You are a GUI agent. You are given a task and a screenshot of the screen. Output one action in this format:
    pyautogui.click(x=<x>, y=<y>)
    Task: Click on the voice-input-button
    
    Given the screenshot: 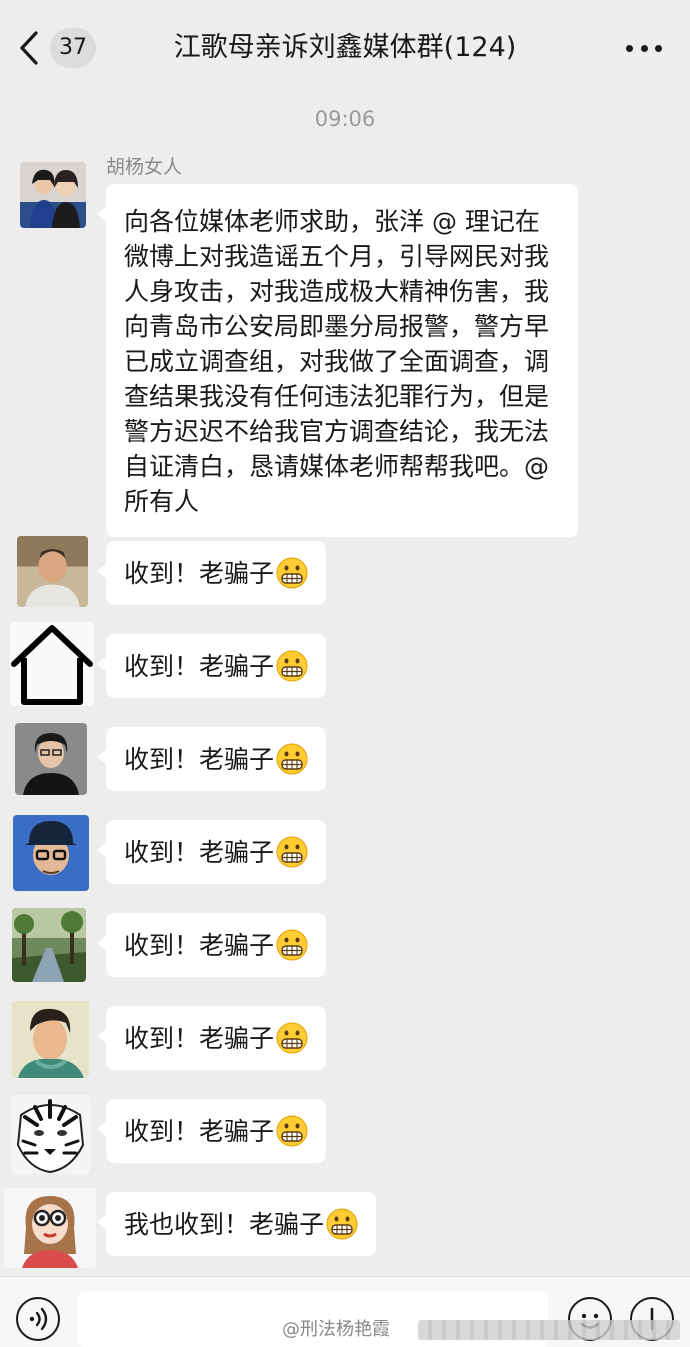 What is the action you would take?
    pyautogui.click(x=38, y=1319)
    